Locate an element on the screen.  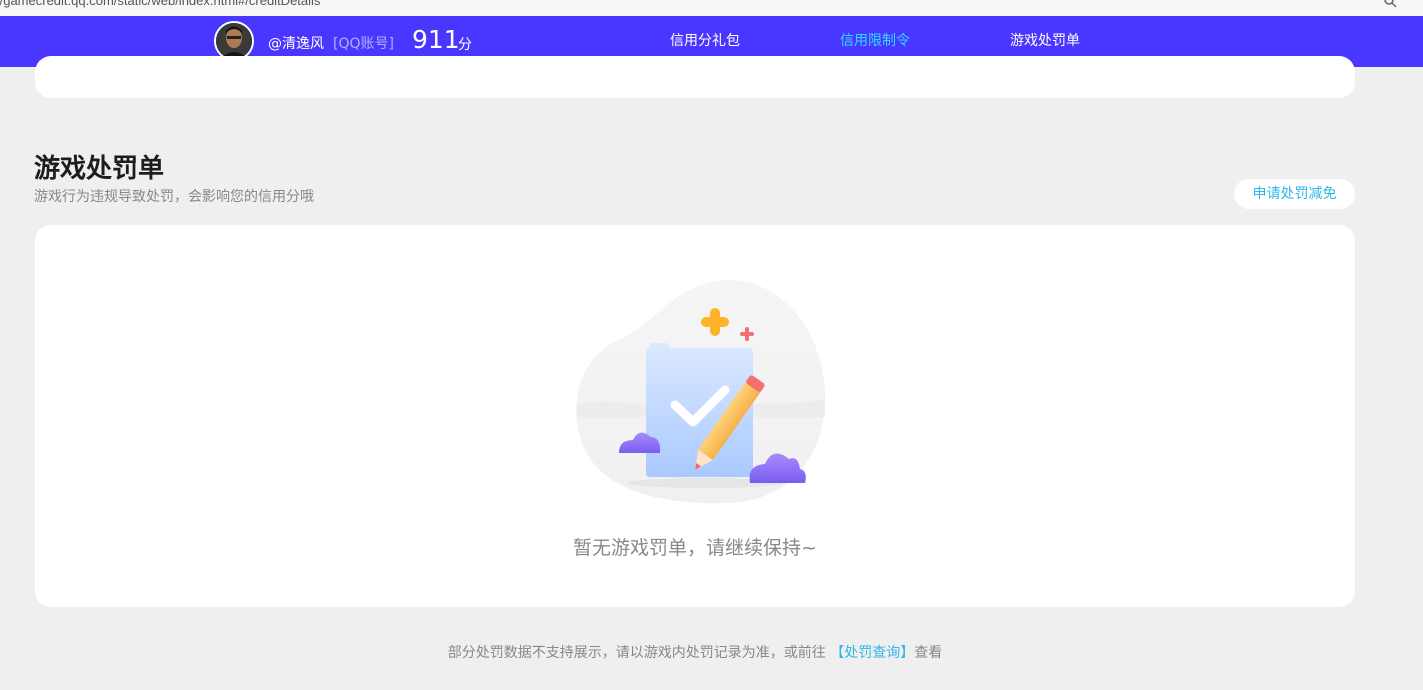
credit-score-value: 911 is located at coordinates (436, 39).